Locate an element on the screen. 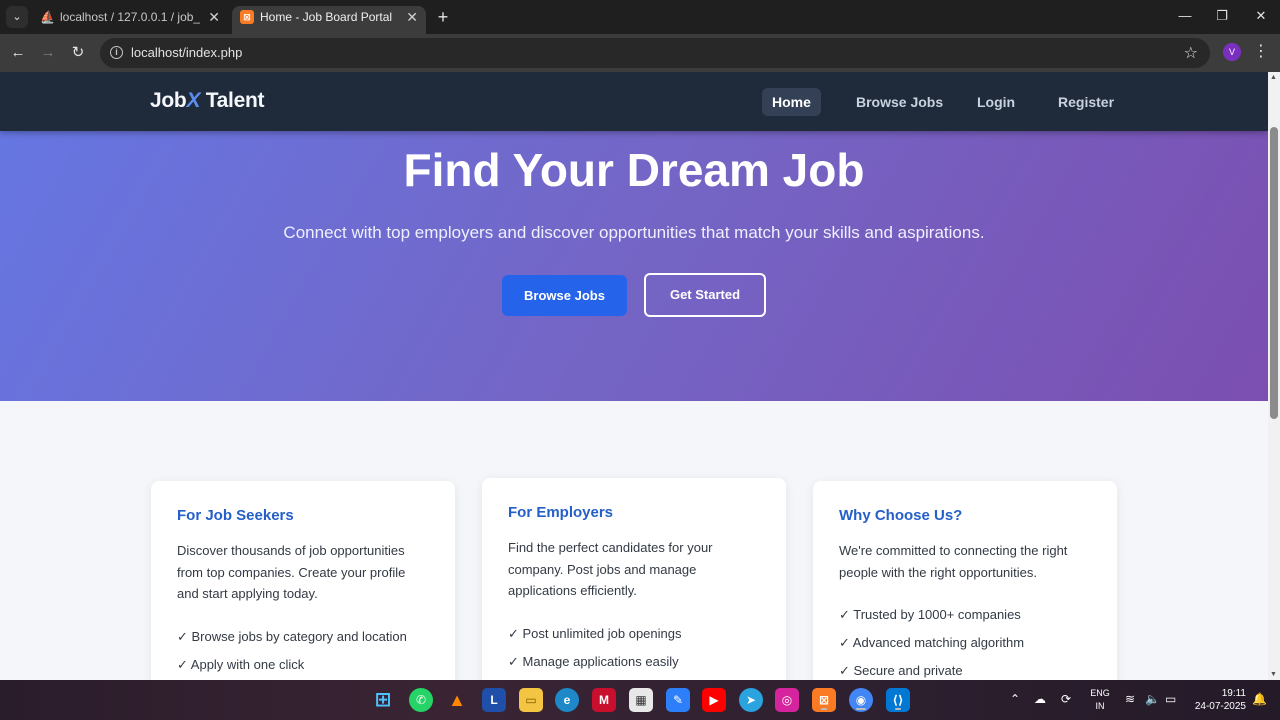  feature-item: ✓ Trusted by 1000+ companies is located at coordinates (930, 614).